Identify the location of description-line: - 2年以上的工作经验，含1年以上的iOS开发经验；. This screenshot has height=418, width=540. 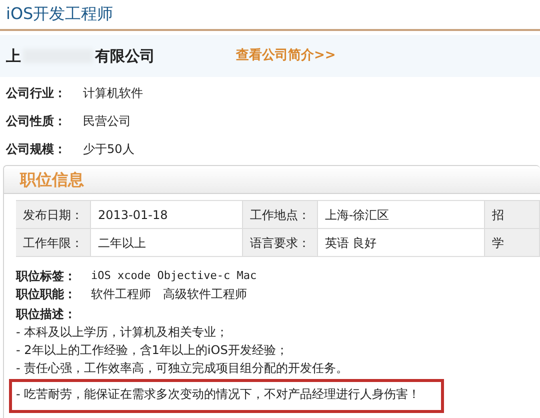
(152, 350).